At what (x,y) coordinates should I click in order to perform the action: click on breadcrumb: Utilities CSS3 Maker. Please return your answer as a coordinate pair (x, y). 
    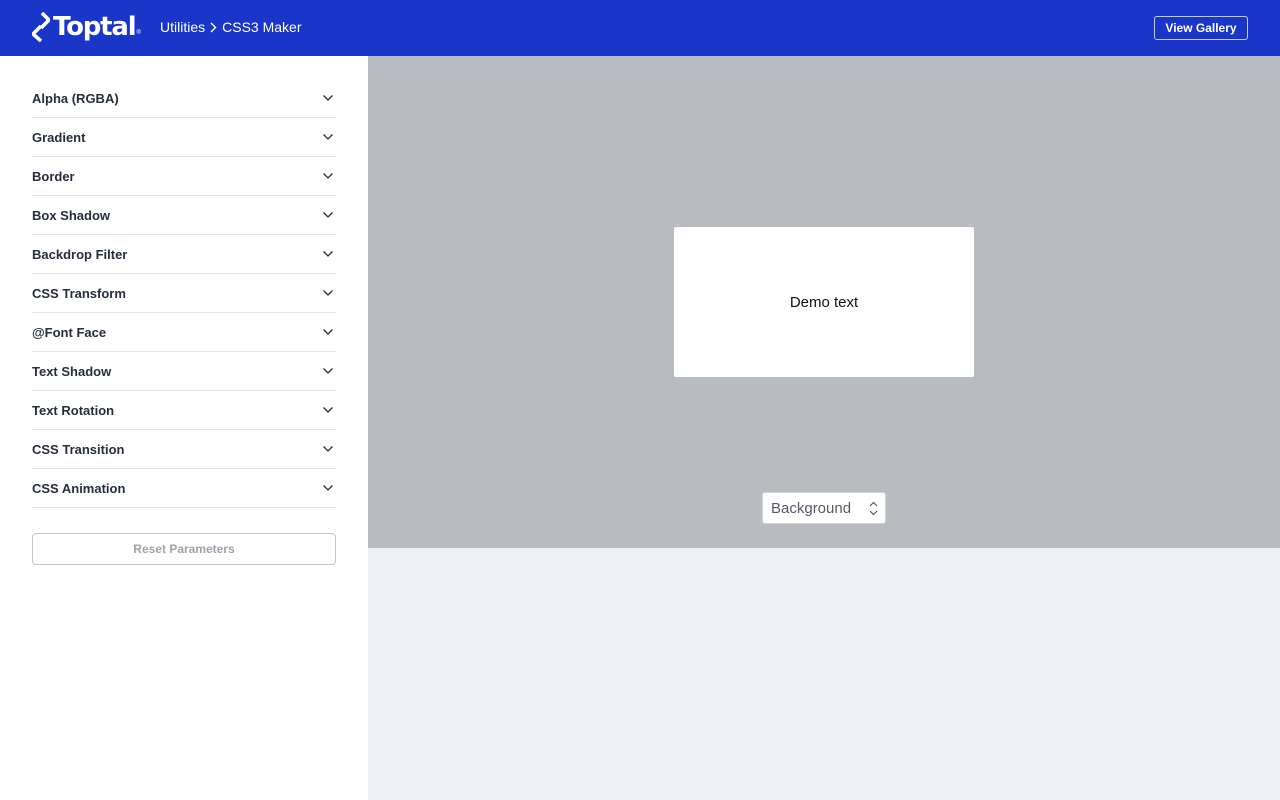
    Looking at the image, I should click on (230, 27).